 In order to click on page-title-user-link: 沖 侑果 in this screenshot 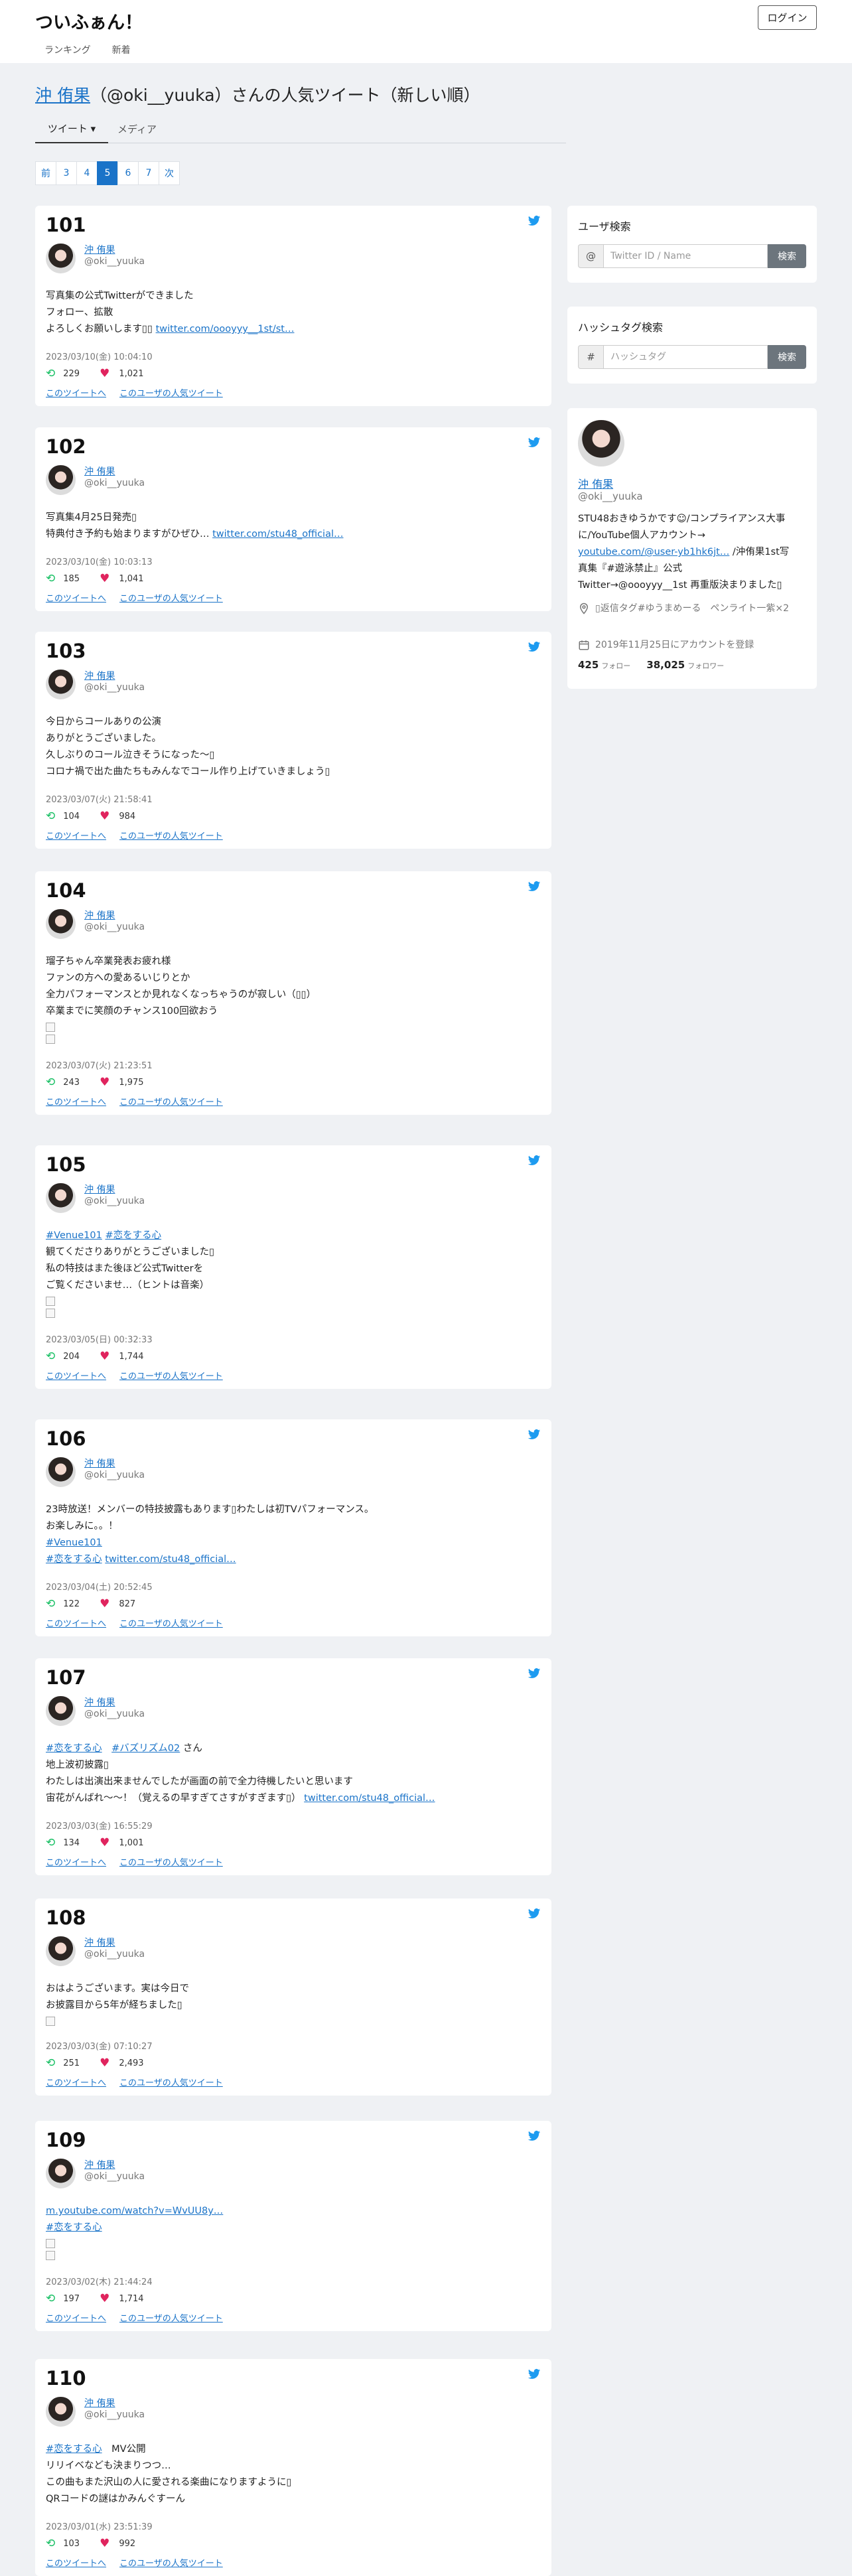, I will do `click(62, 96)`.